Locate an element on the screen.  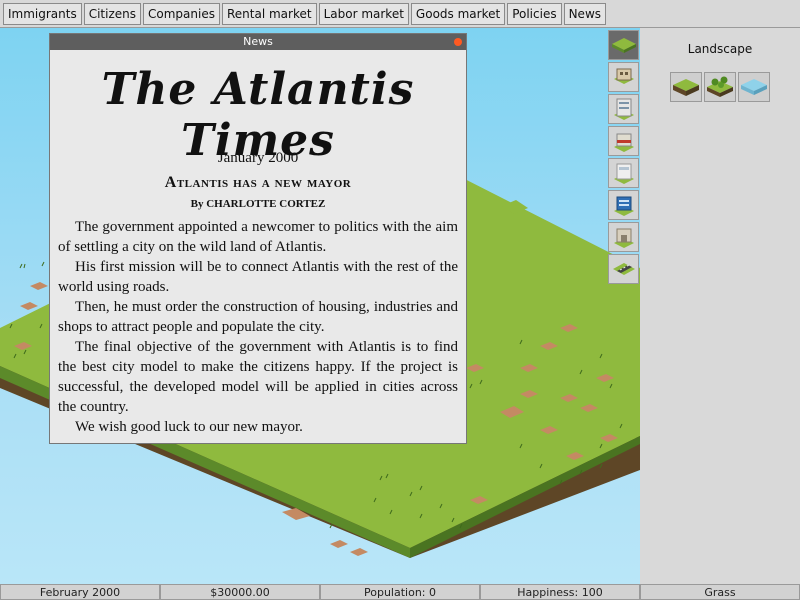
factory-icon is located at coordinates (624, 206).